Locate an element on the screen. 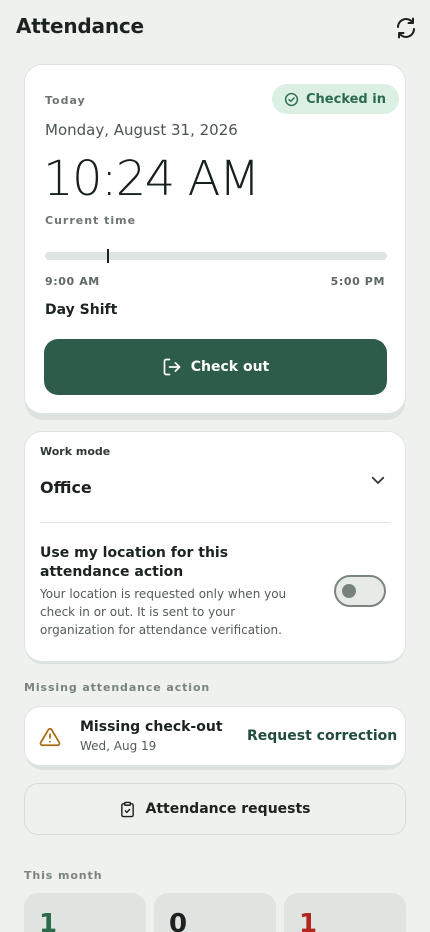  missing-item-title: Missing check-out is located at coordinates (151, 727).